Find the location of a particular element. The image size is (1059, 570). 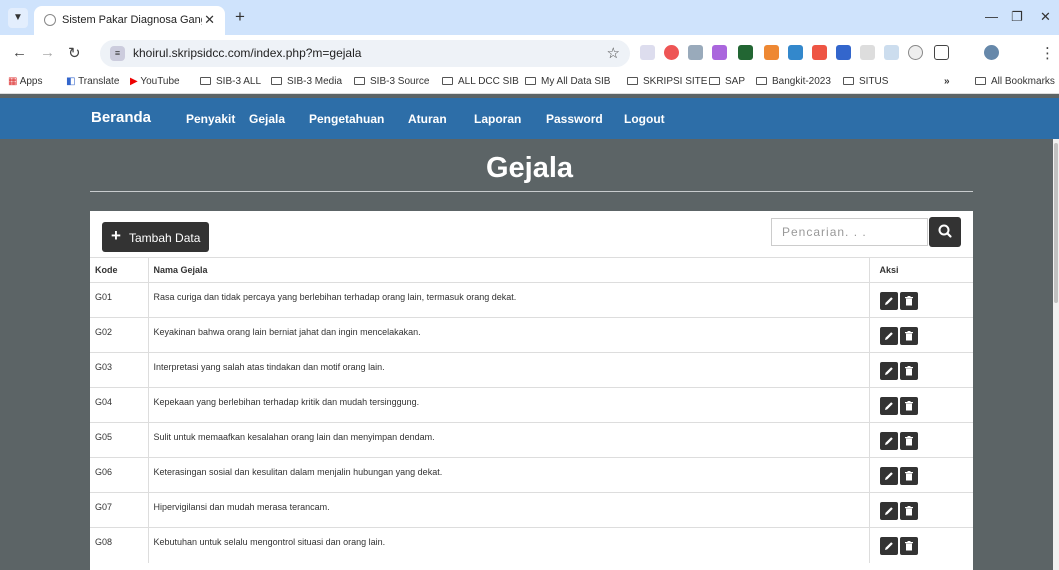

forward-icon: → is located at coordinates (47, 52).